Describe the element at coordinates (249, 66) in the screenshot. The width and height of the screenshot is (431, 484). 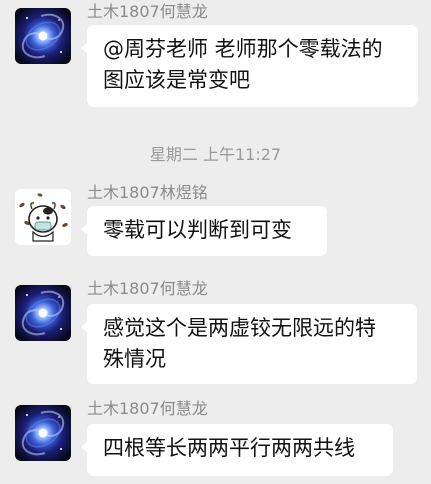
I see `message-bubble: @周芬老师 老师那个零载法的 图应该是常变吧` at that location.